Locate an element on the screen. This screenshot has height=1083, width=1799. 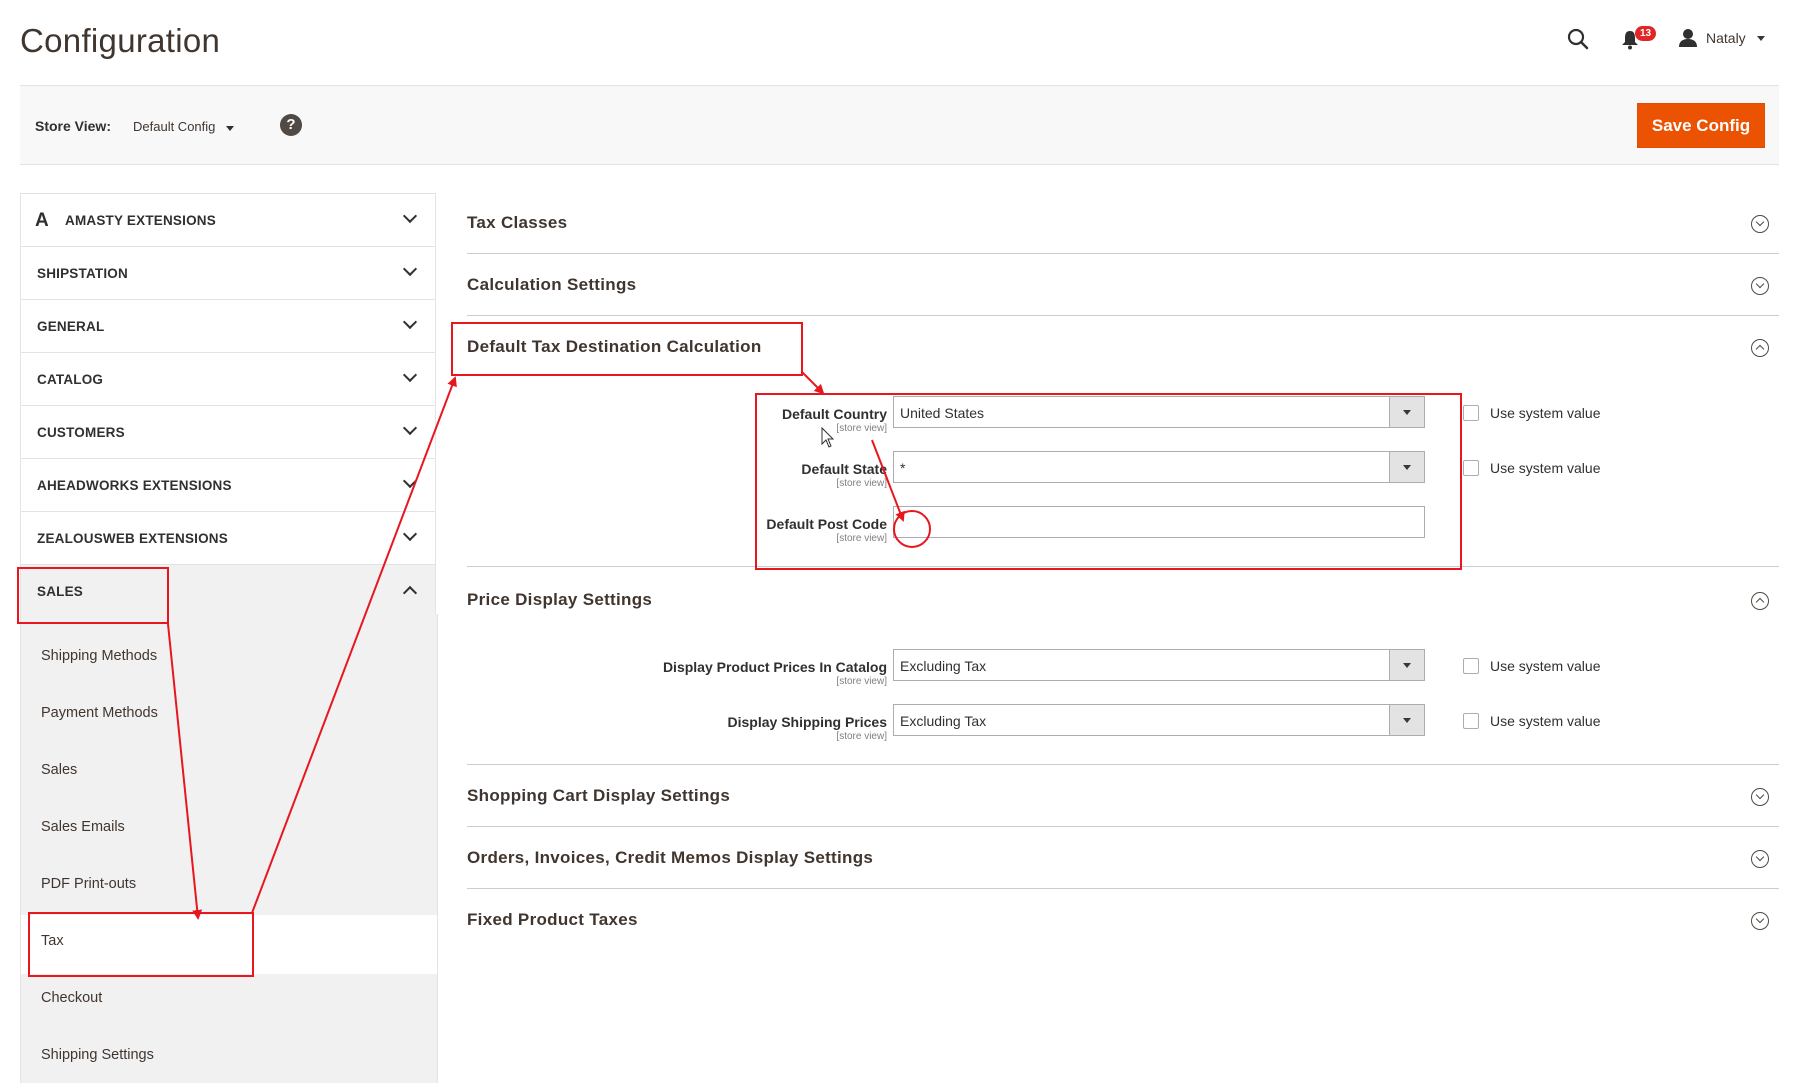
sidebar-item-zealousweb: ZEALOUSWEB EXTENSIONS is located at coordinates (228, 537).